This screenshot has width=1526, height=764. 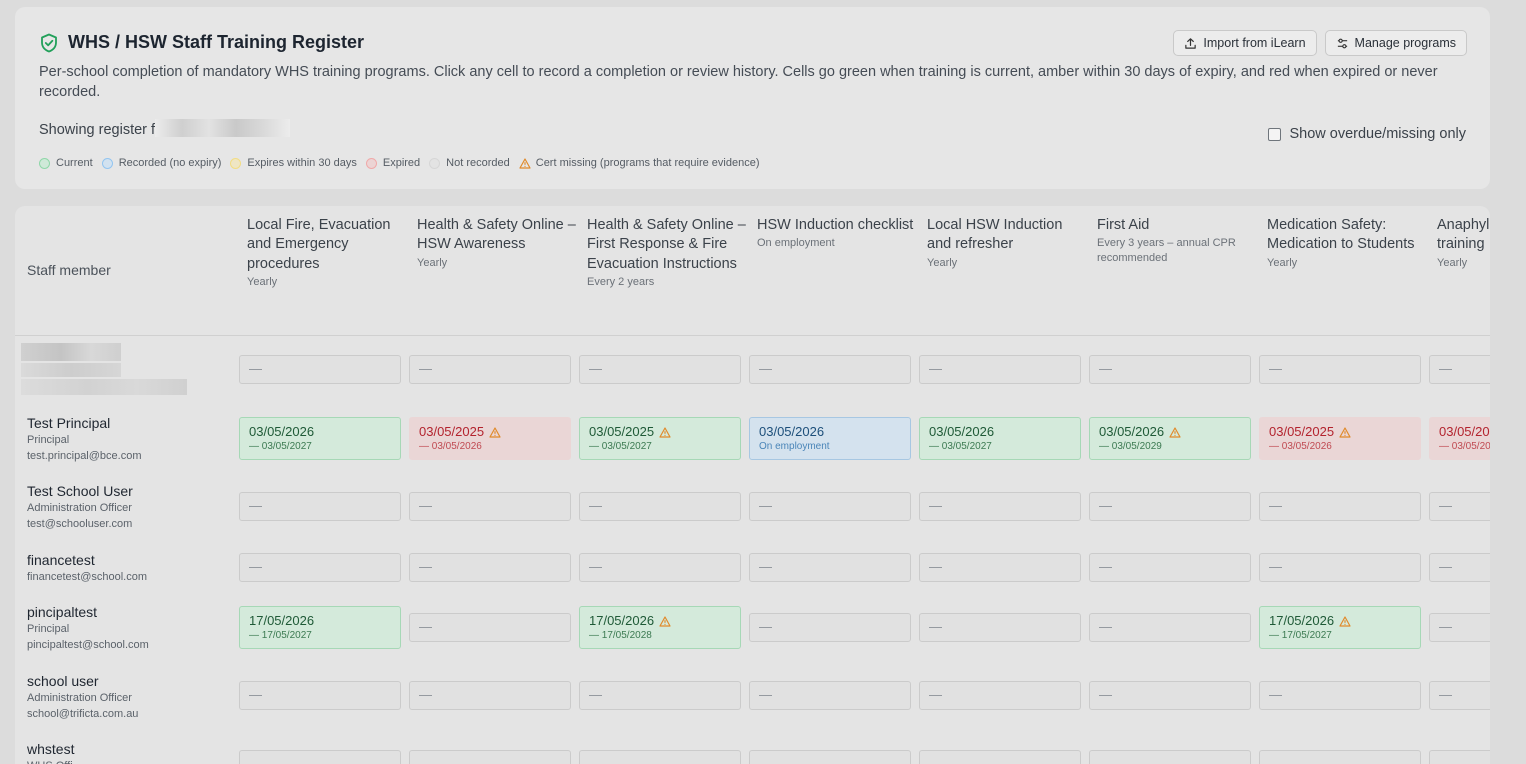 I want to click on legend-expiring-label: Expires within 30 days, so click(x=302, y=163).